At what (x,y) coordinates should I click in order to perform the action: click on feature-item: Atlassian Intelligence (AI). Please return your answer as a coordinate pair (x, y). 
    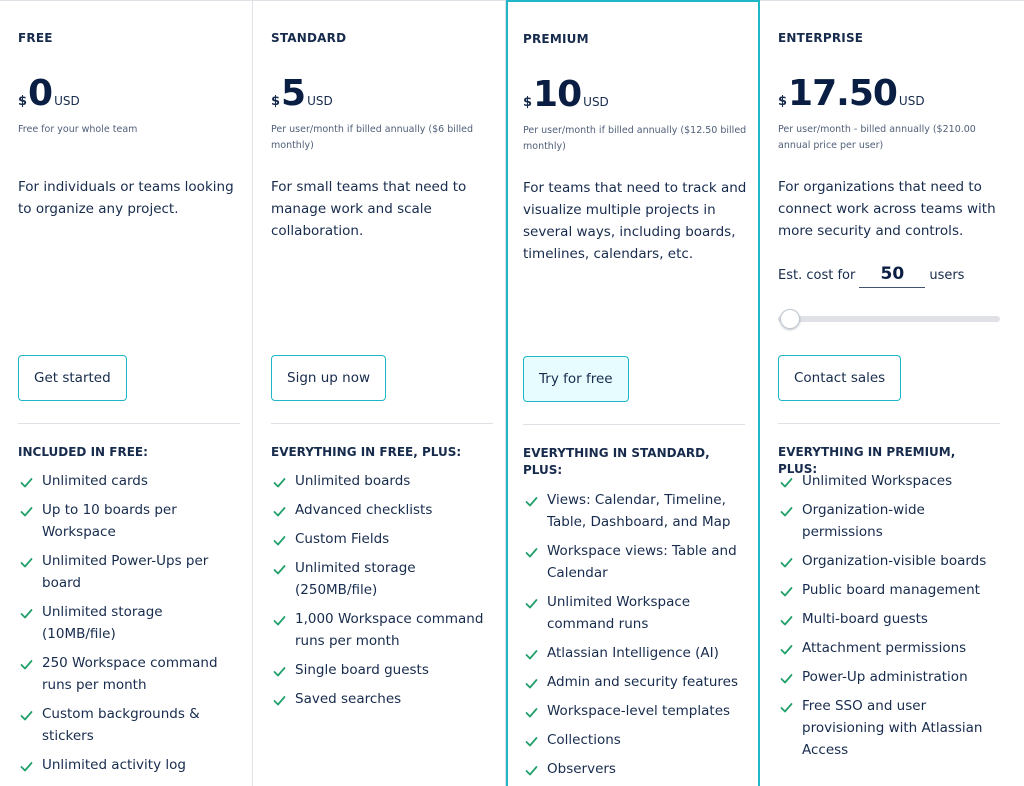
    Looking at the image, I should click on (634, 653).